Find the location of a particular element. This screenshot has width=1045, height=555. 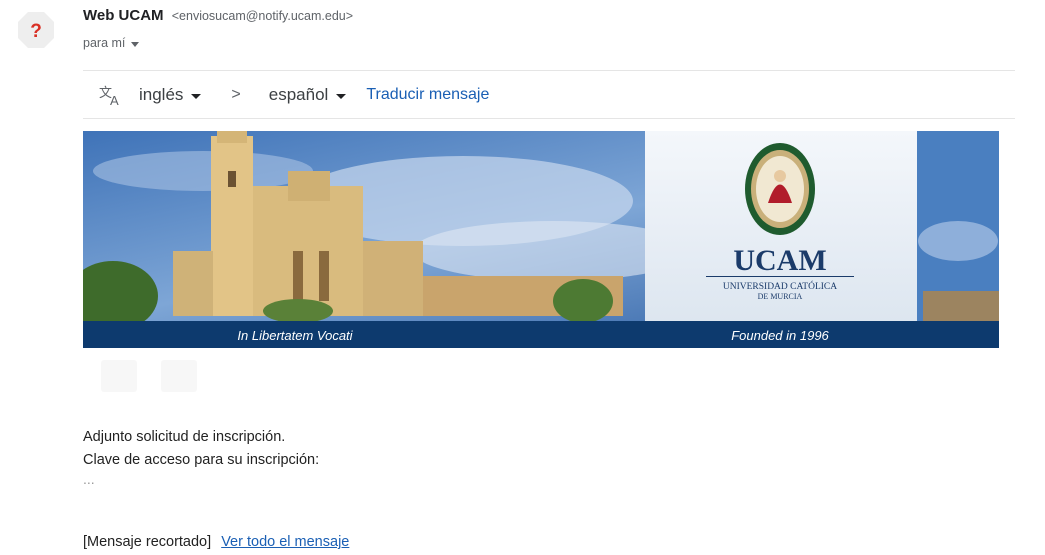

translate-message-link: Traducir mensaje is located at coordinates (427, 95).